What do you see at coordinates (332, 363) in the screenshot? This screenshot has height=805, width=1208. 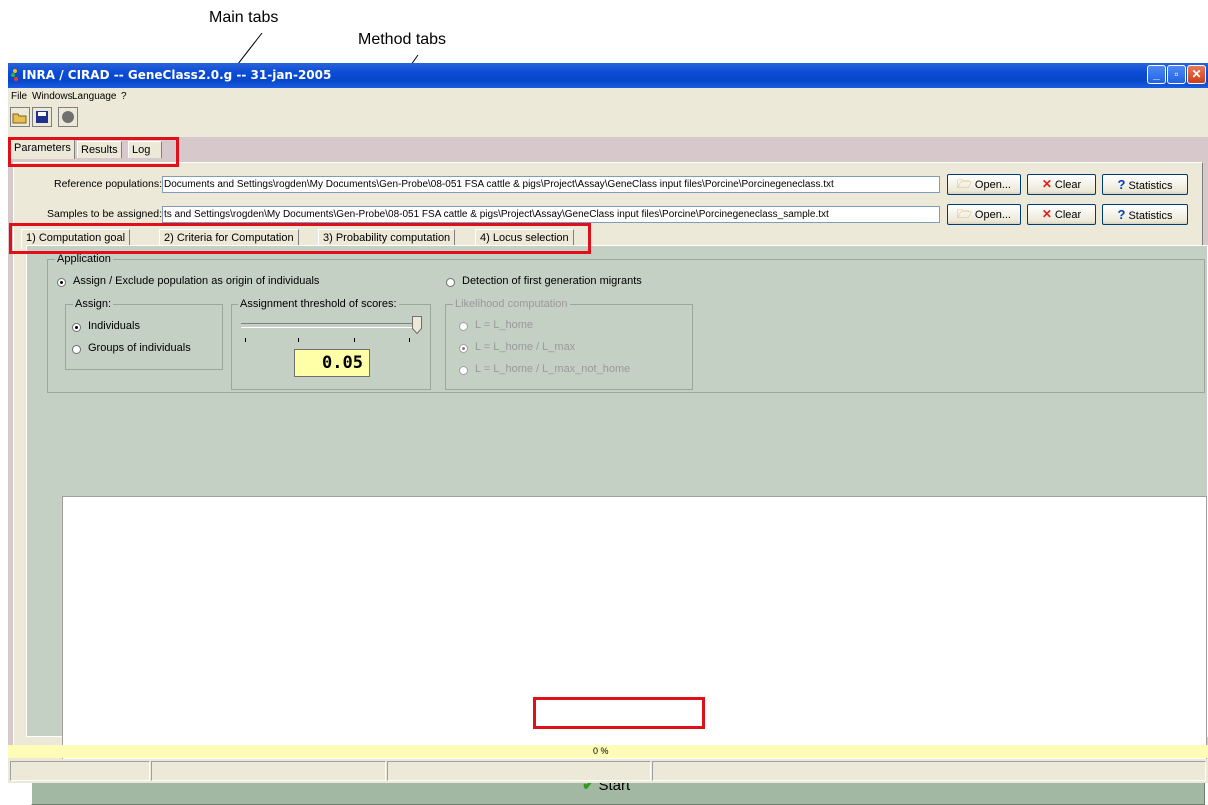 I see `threshold-value-display: 0.05` at bounding box center [332, 363].